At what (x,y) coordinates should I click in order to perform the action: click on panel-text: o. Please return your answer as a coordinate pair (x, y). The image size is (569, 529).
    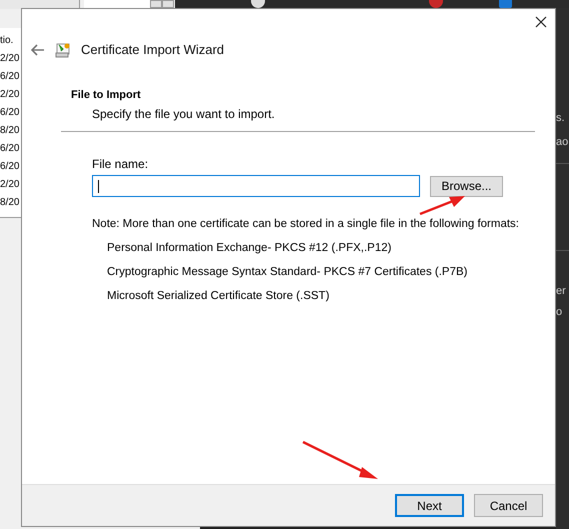
    Looking at the image, I should click on (559, 312).